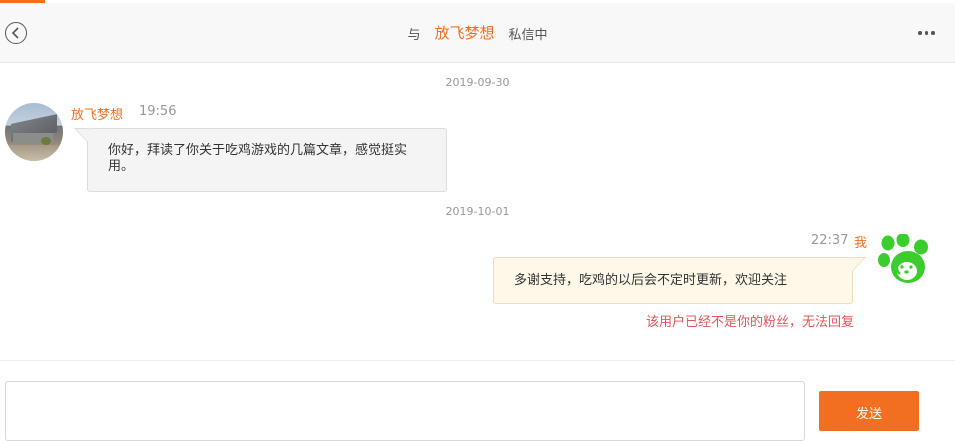 The image size is (955, 441). What do you see at coordinates (830, 240) in the screenshot?
I see `message-time: 22:37` at bounding box center [830, 240].